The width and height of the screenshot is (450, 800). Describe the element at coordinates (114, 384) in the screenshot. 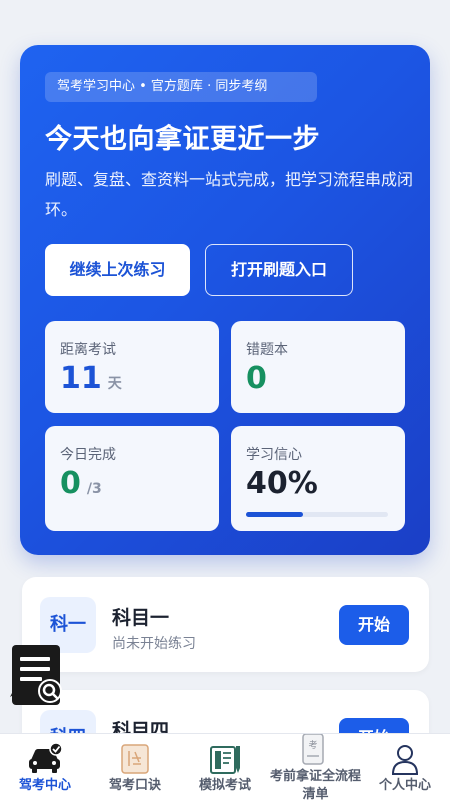

I see `stat-unit: 天` at that location.